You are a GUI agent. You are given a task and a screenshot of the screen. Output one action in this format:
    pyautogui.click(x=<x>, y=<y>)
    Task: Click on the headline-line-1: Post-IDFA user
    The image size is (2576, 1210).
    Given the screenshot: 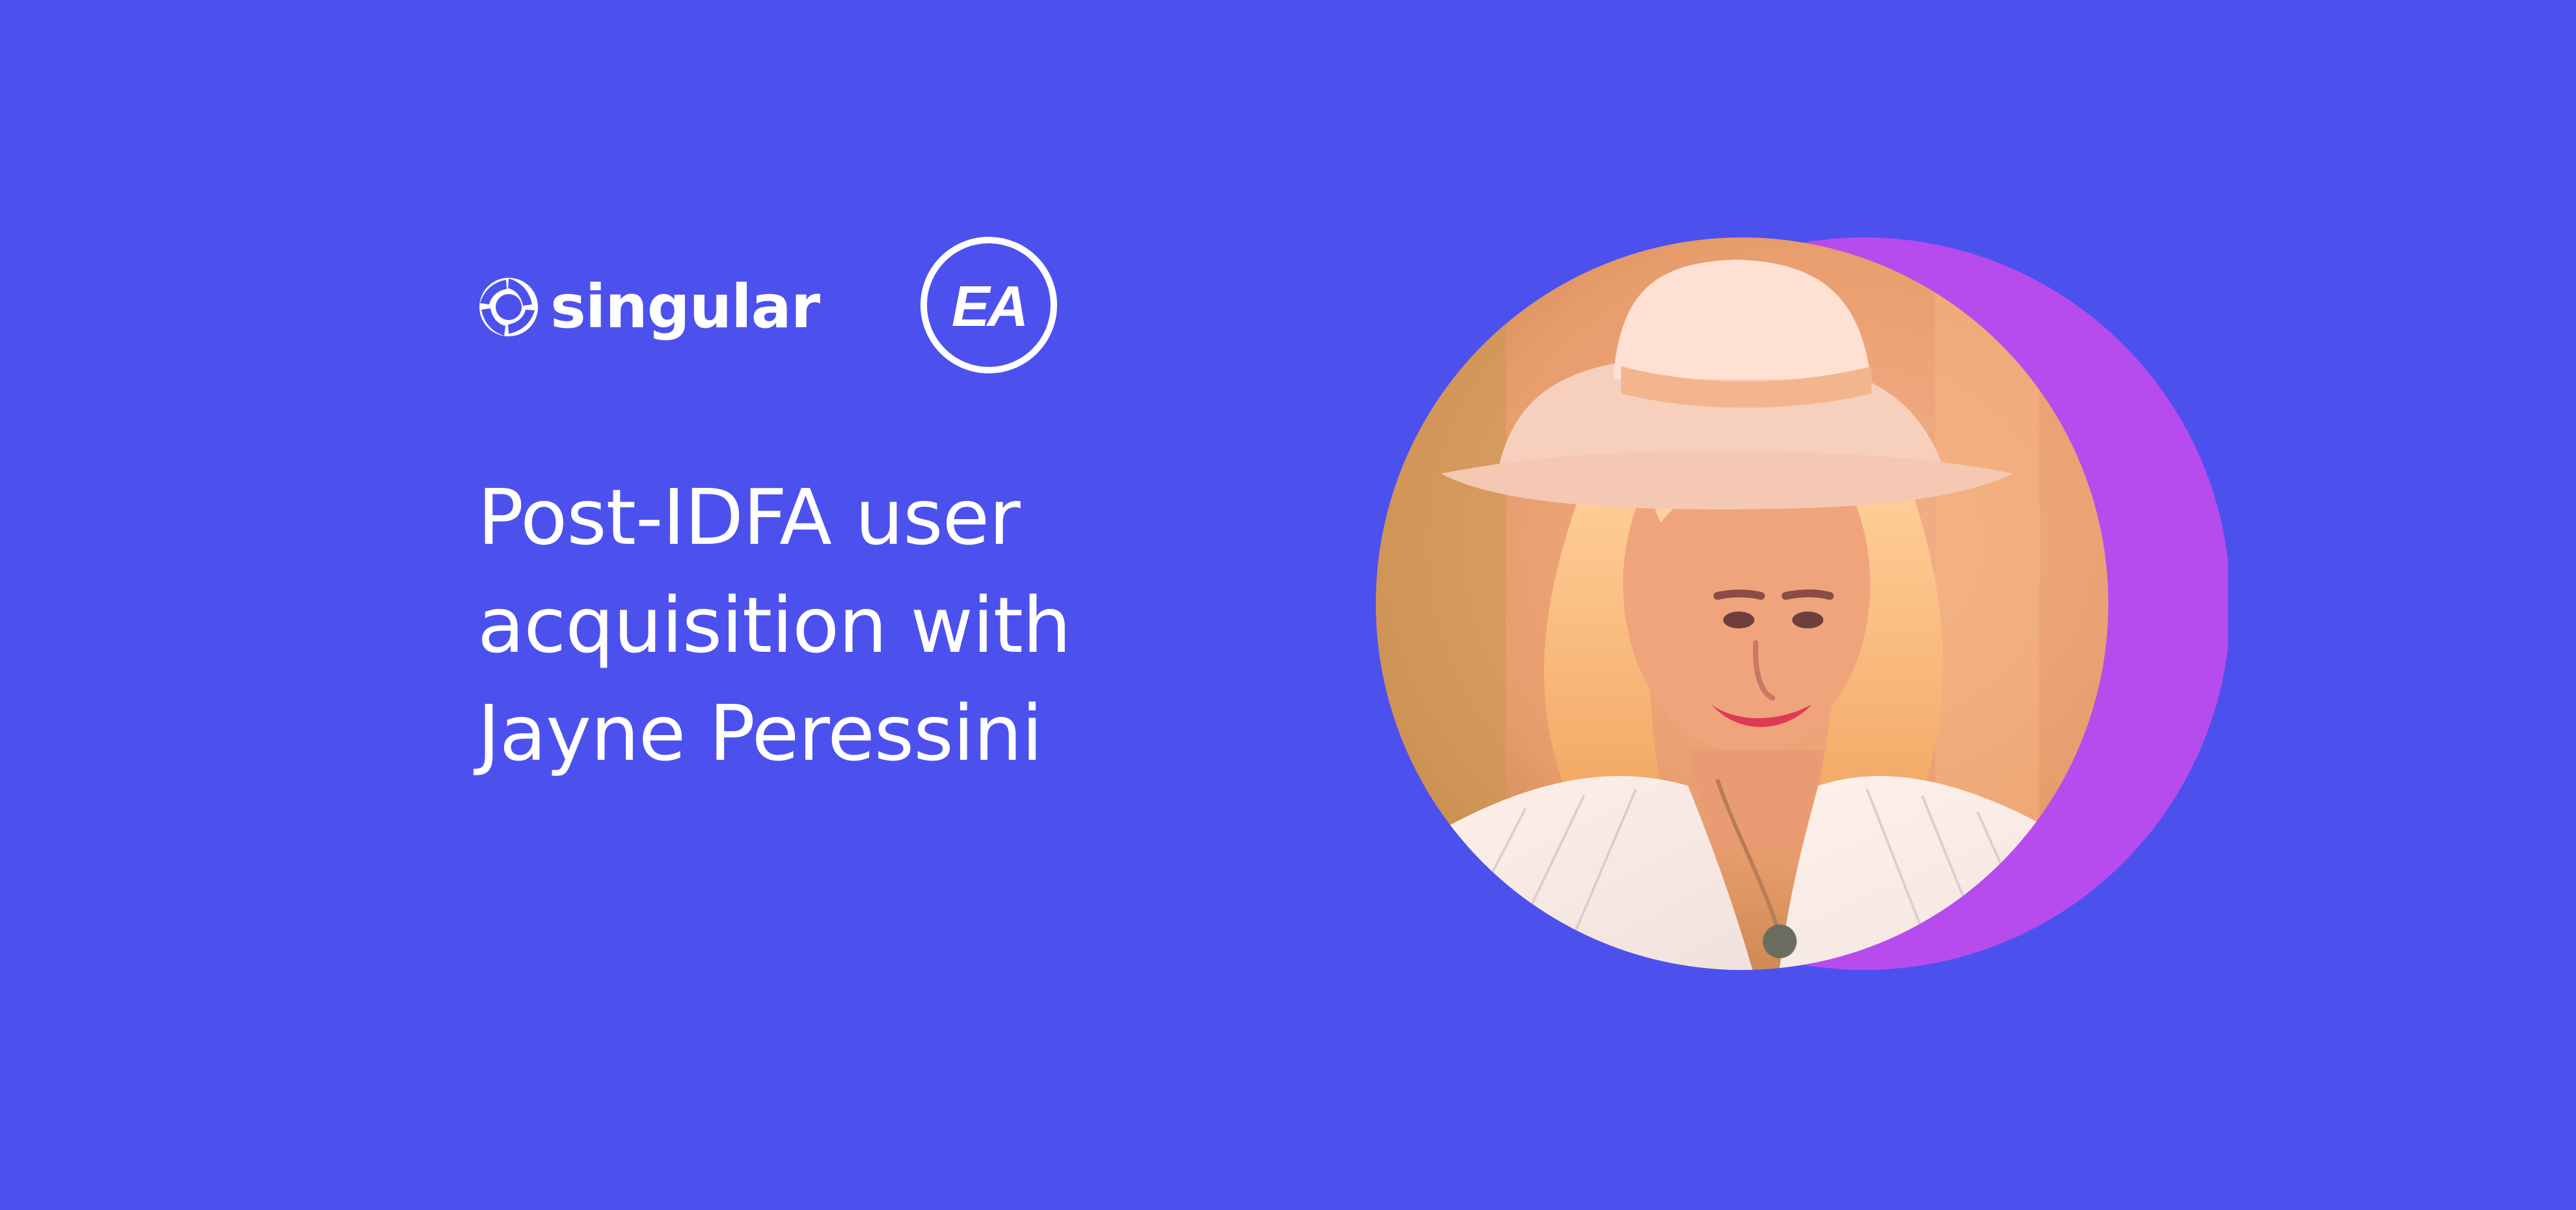 What is the action you would take?
    pyautogui.click(x=749, y=517)
    